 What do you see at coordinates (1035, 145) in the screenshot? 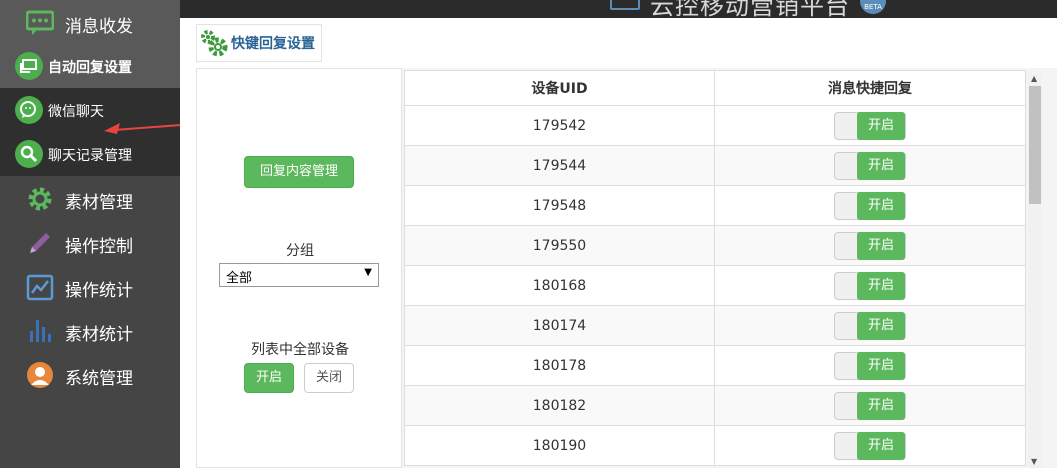
I see `scrollbar-thumb` at bounding box center [1035, 145].